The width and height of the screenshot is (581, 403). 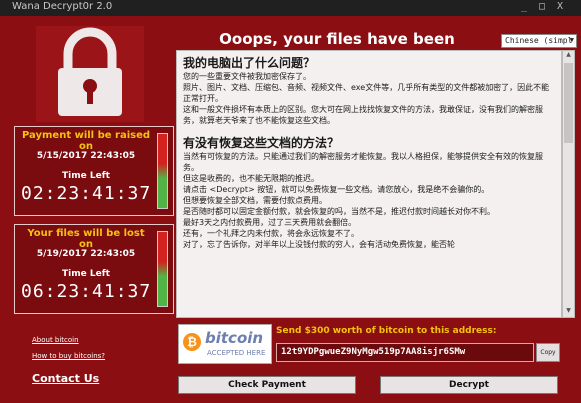 What do you see at coordinates (267, 385) in the screenshot?
I see `check-payment-button: Check Payment` at bounding box center [267, 385].